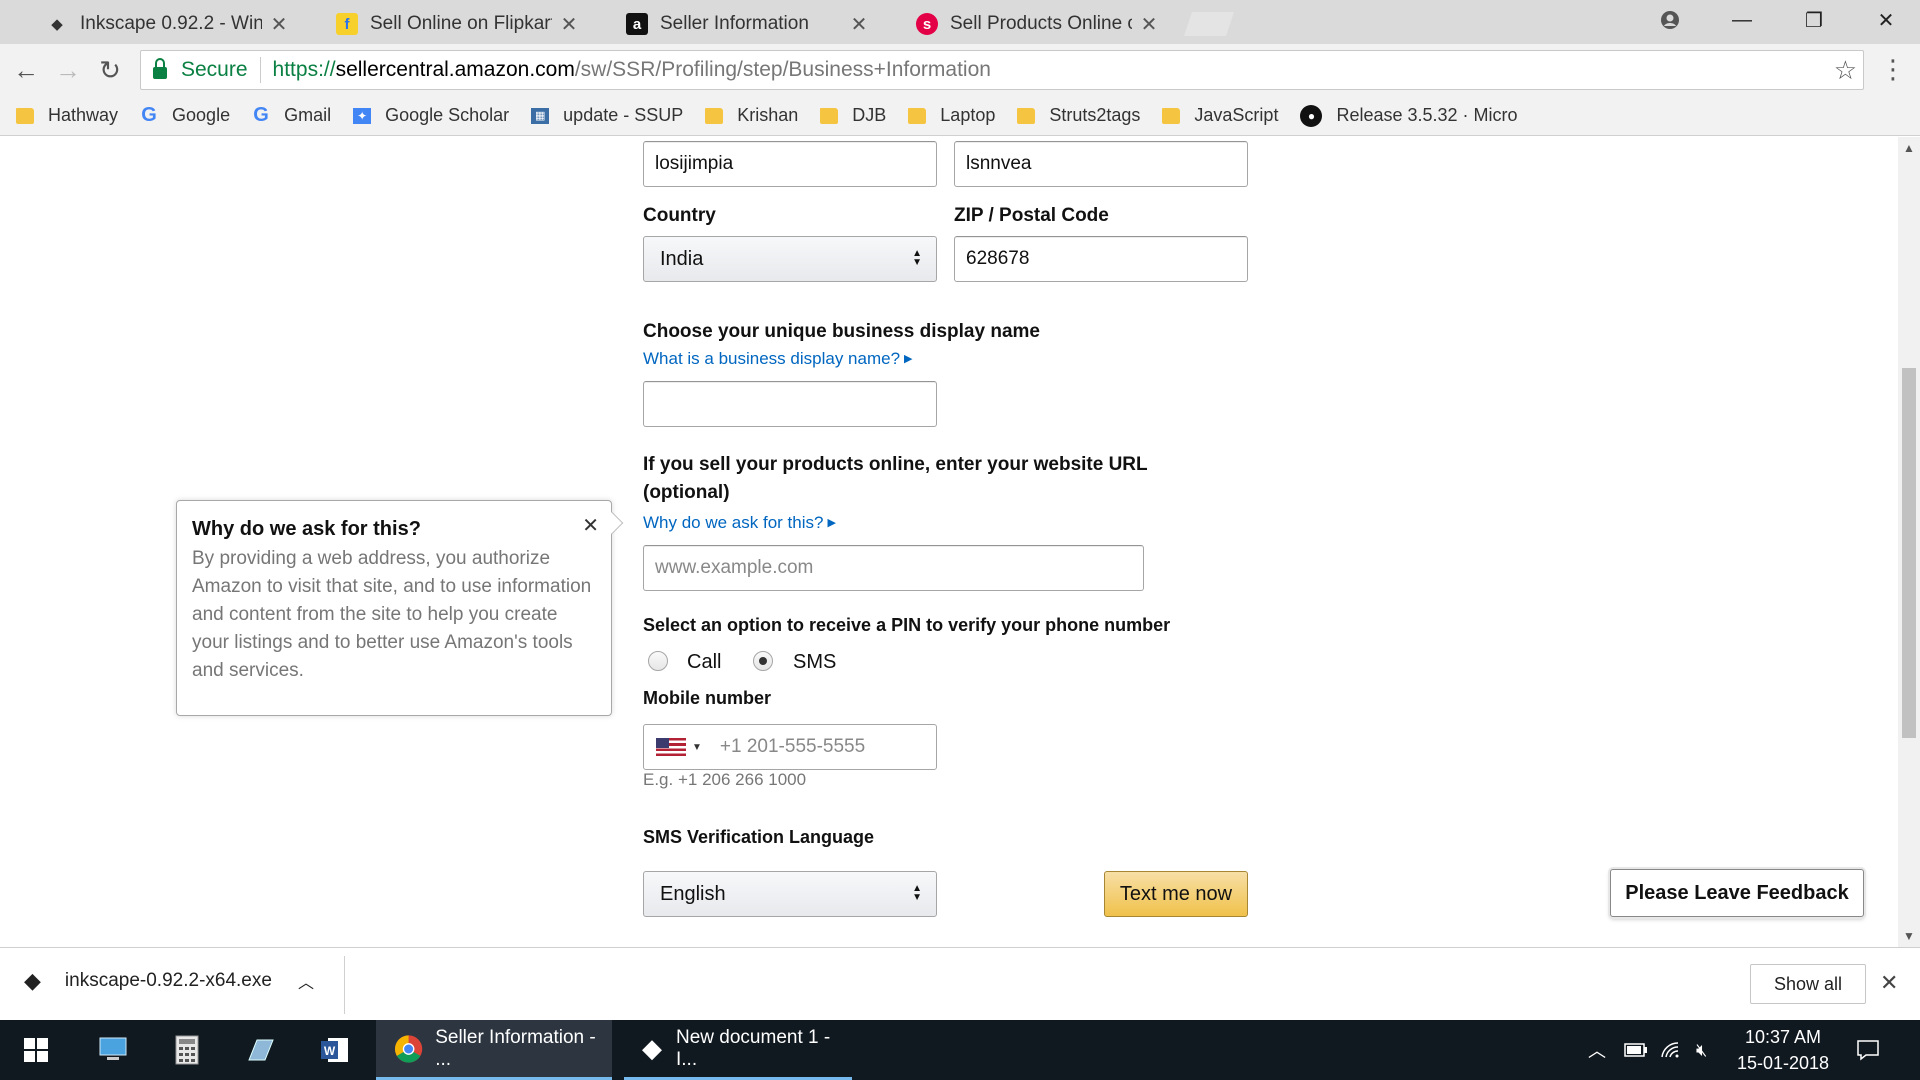 The image size is (1920, 1080). Describe the element at coordinates (658, 661) in the screenshot. I see `call-radio` at that location.